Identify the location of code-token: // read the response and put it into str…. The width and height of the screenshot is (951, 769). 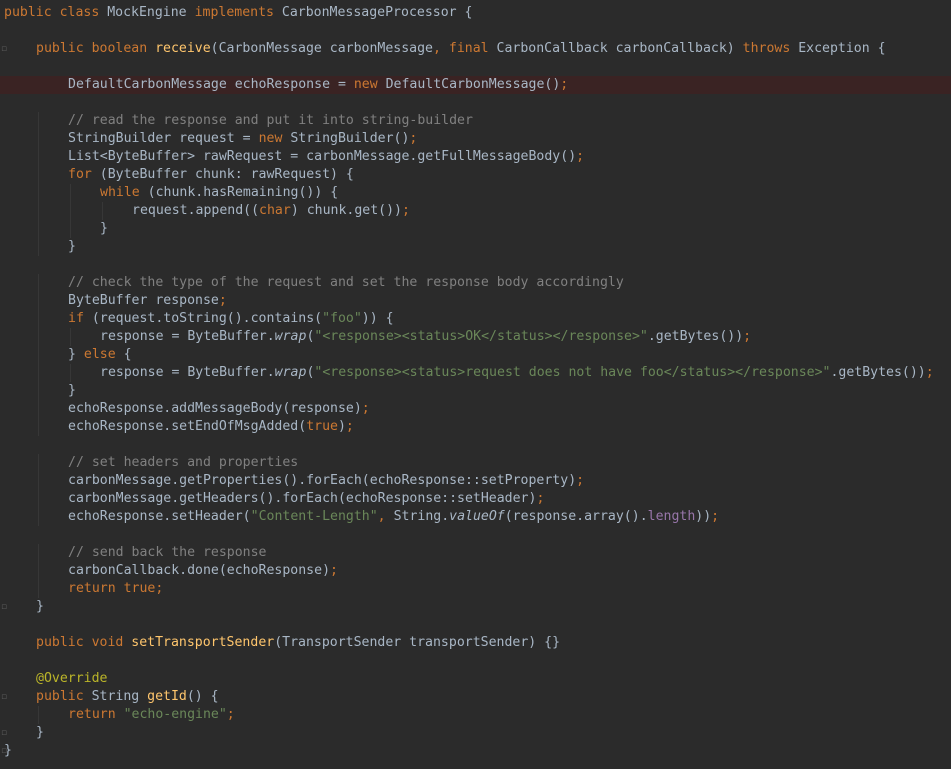
(270, 120).